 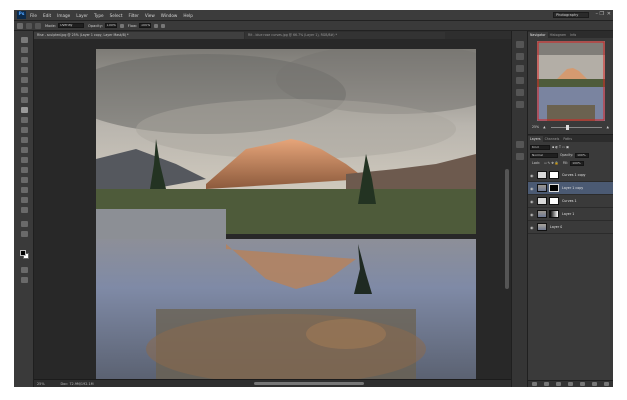 I want to click on healing-brush-tool-icon, so click(x=24, y=100).